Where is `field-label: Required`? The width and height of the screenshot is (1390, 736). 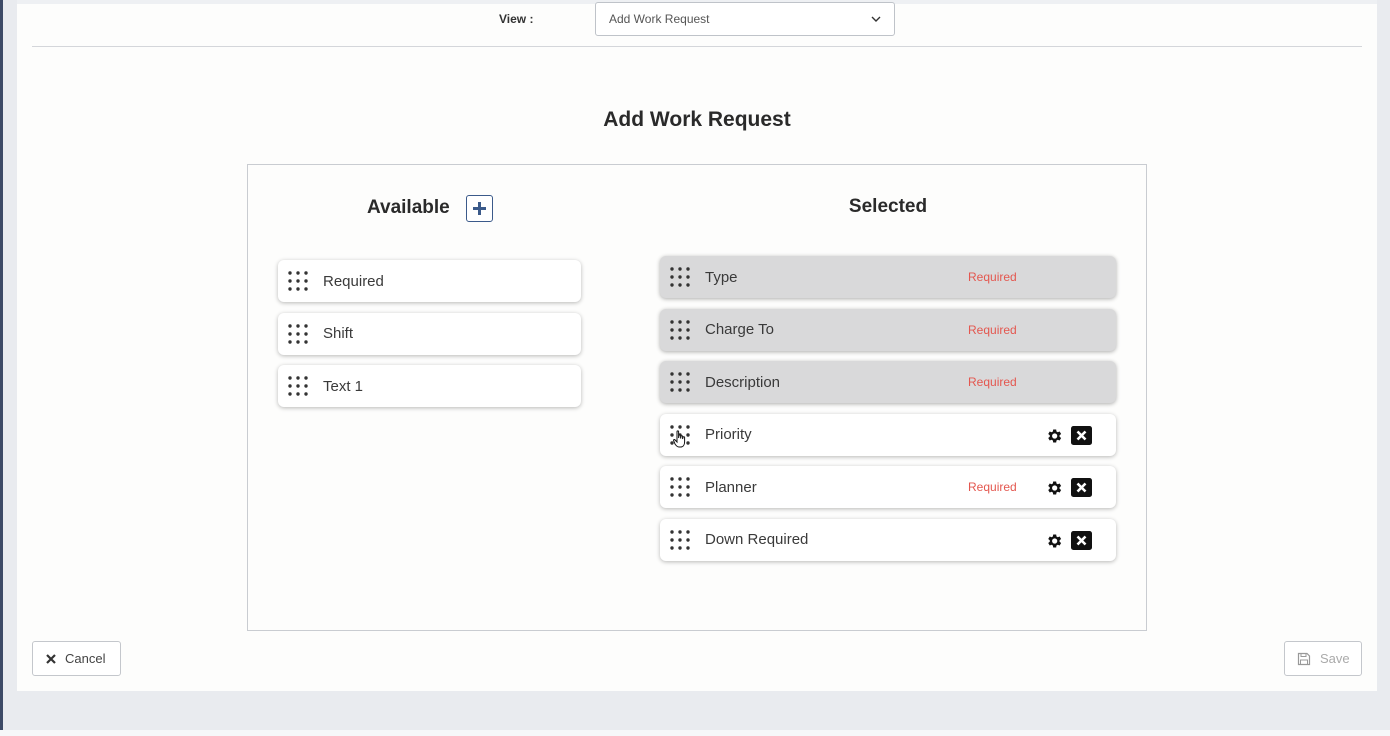 field-label: Required is located at coordinates (353, 281).